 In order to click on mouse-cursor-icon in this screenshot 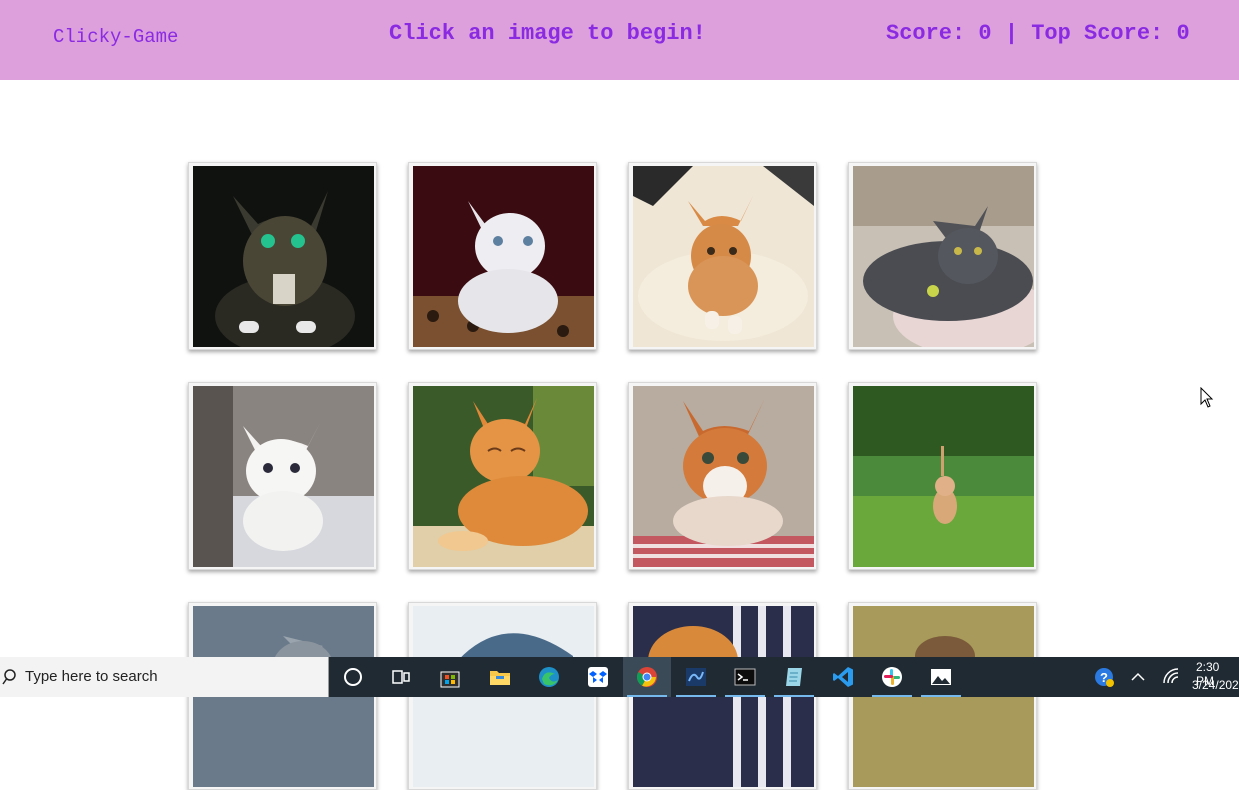, I will do `click(1207, 397)`.